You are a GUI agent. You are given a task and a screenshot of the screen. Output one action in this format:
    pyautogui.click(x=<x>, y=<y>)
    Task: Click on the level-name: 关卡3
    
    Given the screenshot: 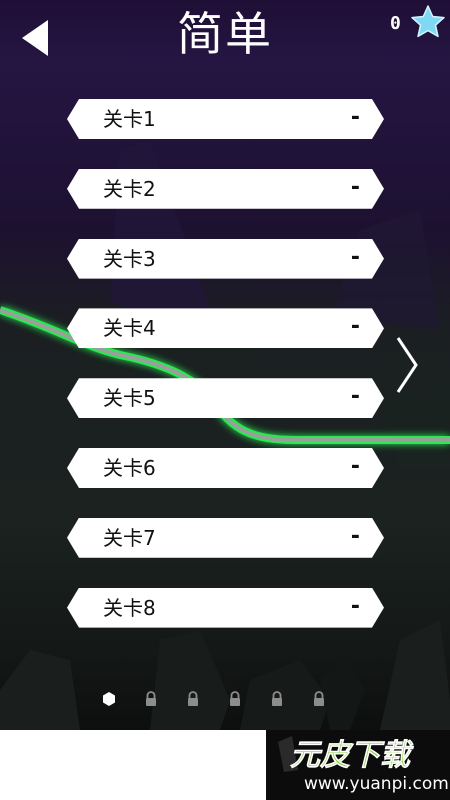 What is the action you would take?
    pyautogui.click(x=129, y=258)
    